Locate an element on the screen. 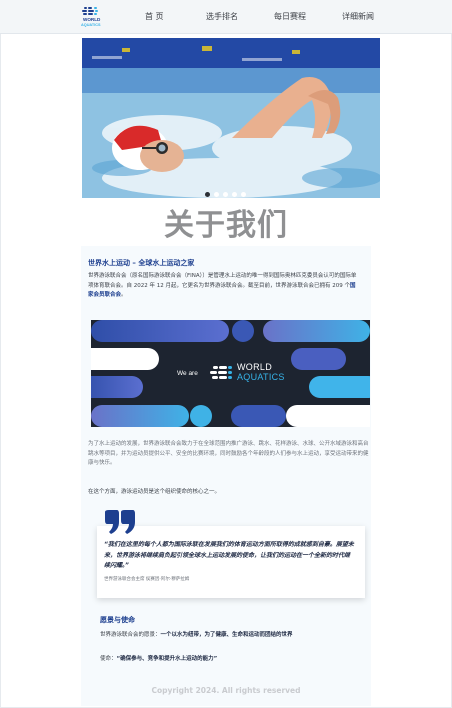  footer-copyright: Copyright 2024. All rights reserved is located at coordinates (226, 690).